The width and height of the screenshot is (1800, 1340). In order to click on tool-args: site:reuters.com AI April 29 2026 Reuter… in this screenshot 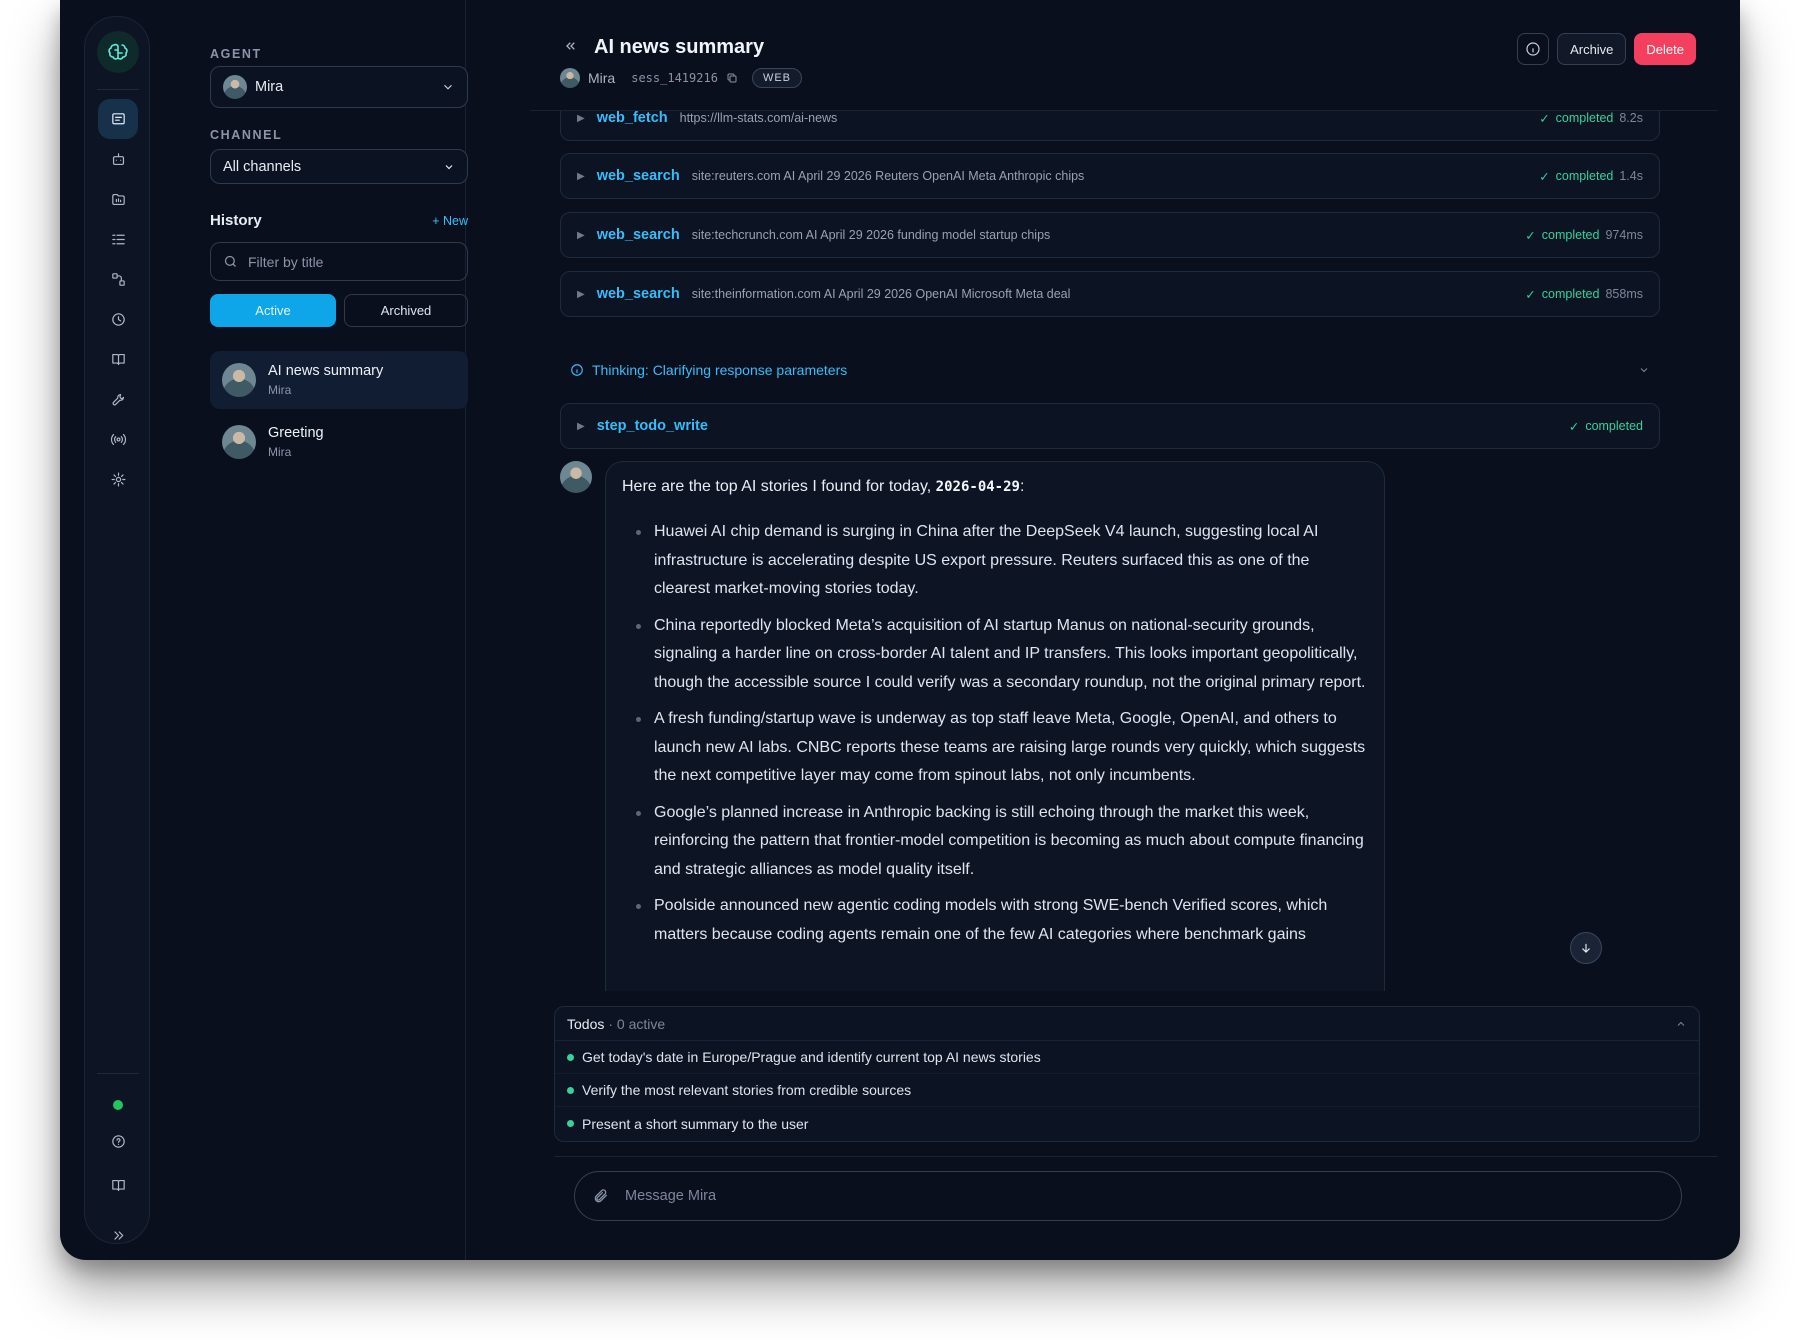, I will do `click(888, 176)`.